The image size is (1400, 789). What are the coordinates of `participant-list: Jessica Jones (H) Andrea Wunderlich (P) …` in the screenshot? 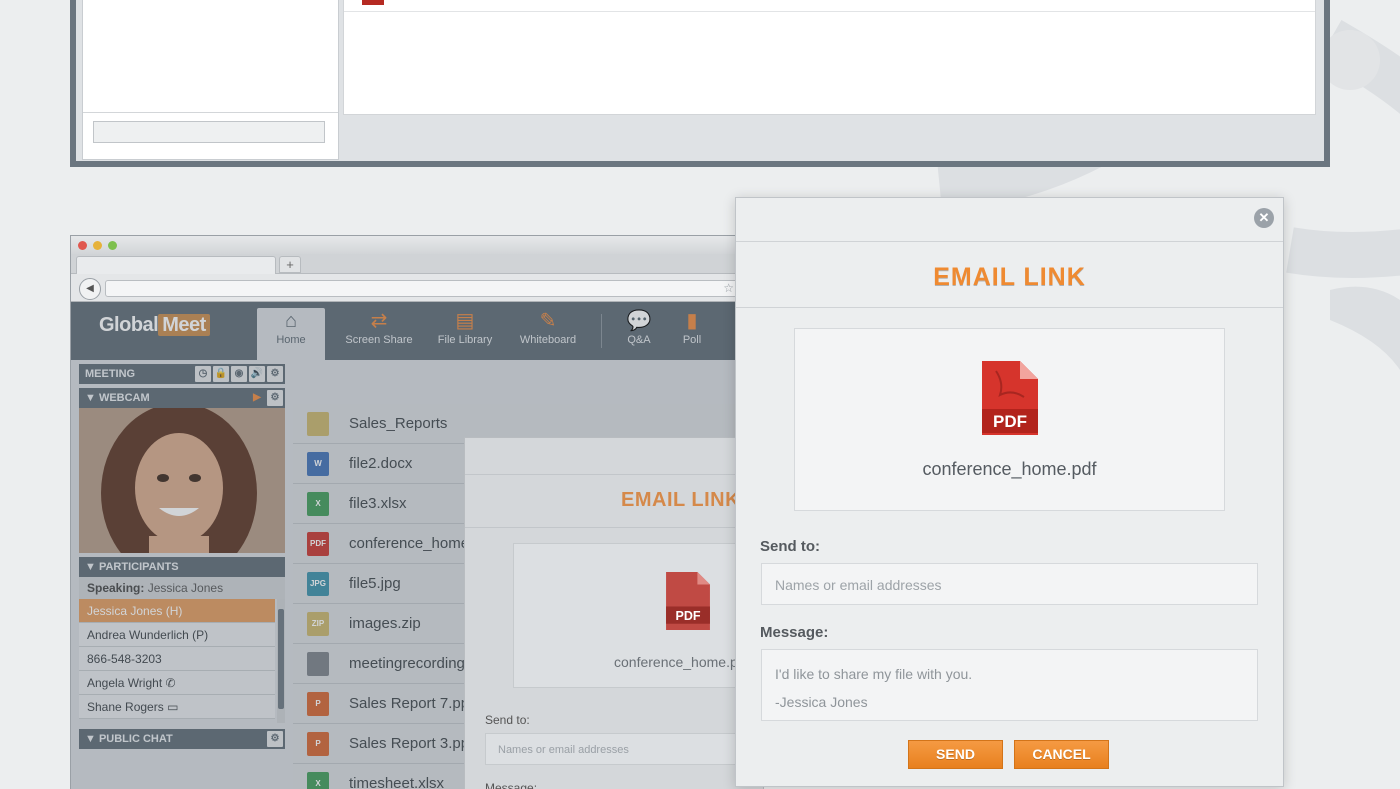 It's located at (182, 661).